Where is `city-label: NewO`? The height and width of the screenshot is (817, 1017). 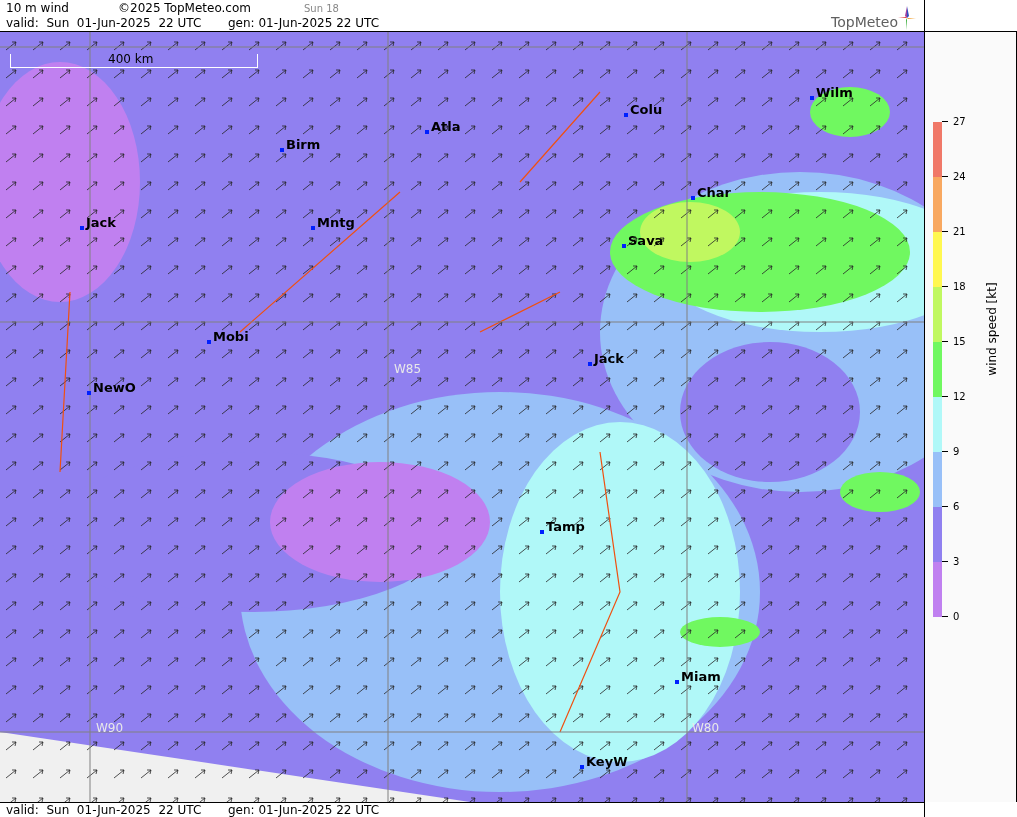 city-label: NewO is located at coordinates (111, 387).